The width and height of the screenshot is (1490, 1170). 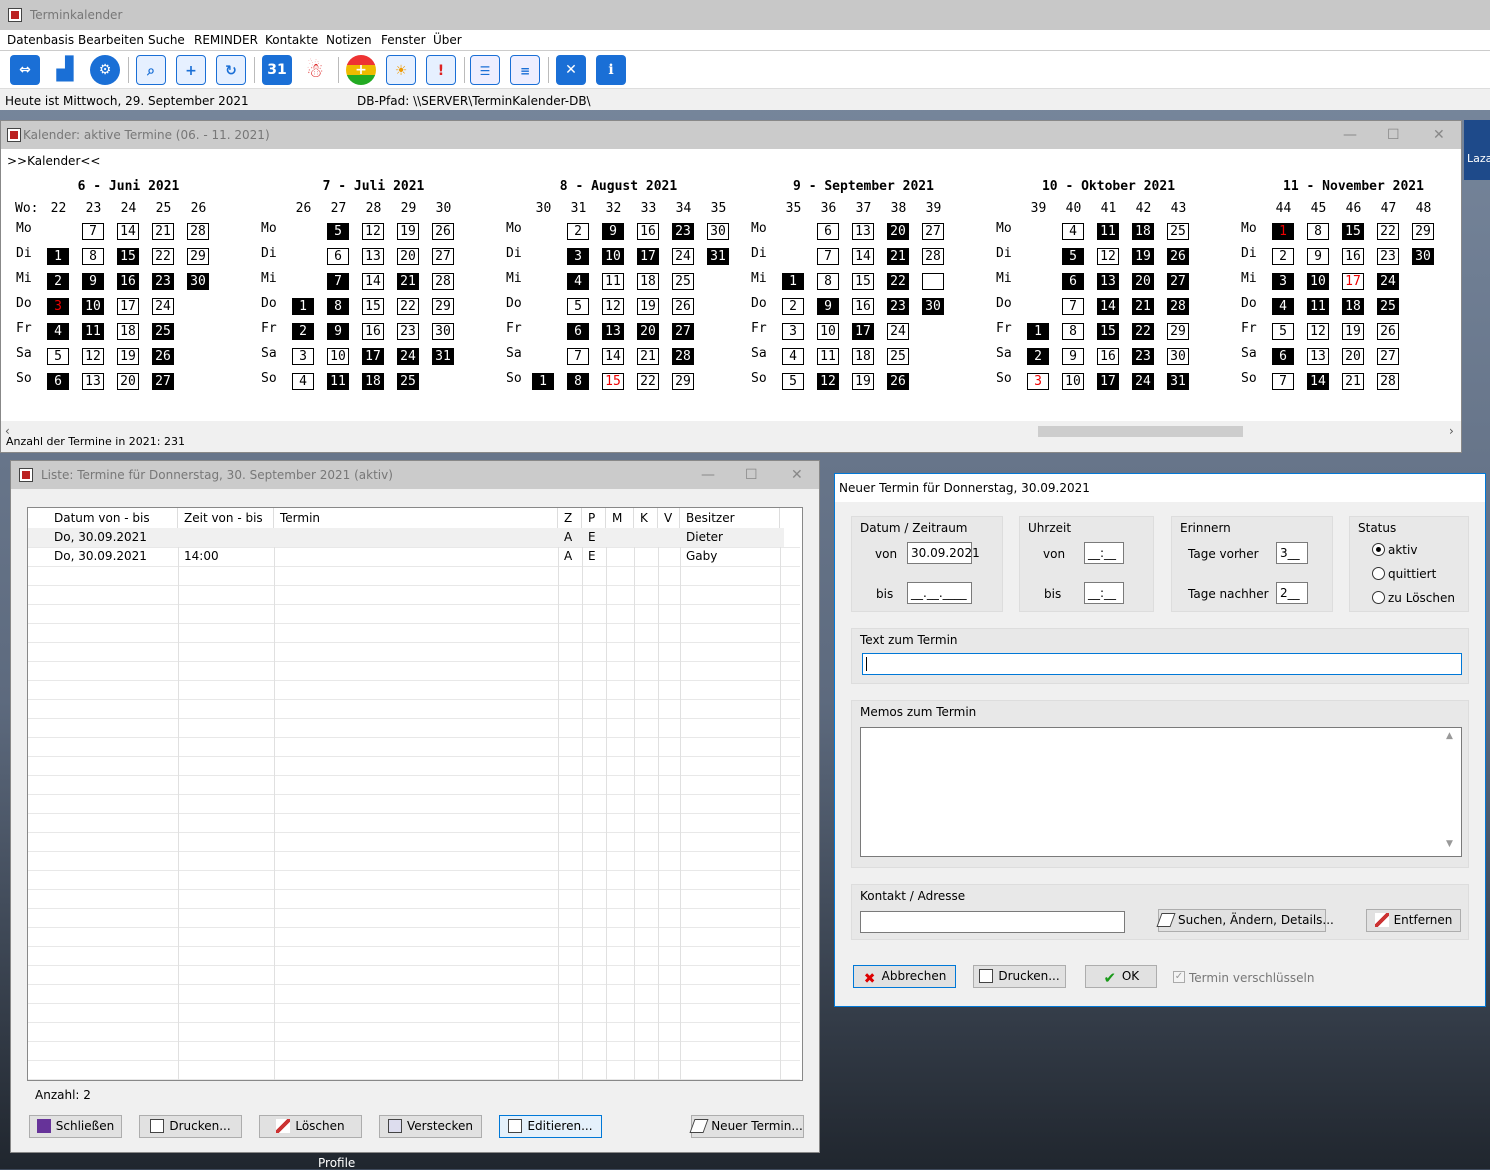 I want to click on calendar-alert-icon: !, so click(x=441, y=70).